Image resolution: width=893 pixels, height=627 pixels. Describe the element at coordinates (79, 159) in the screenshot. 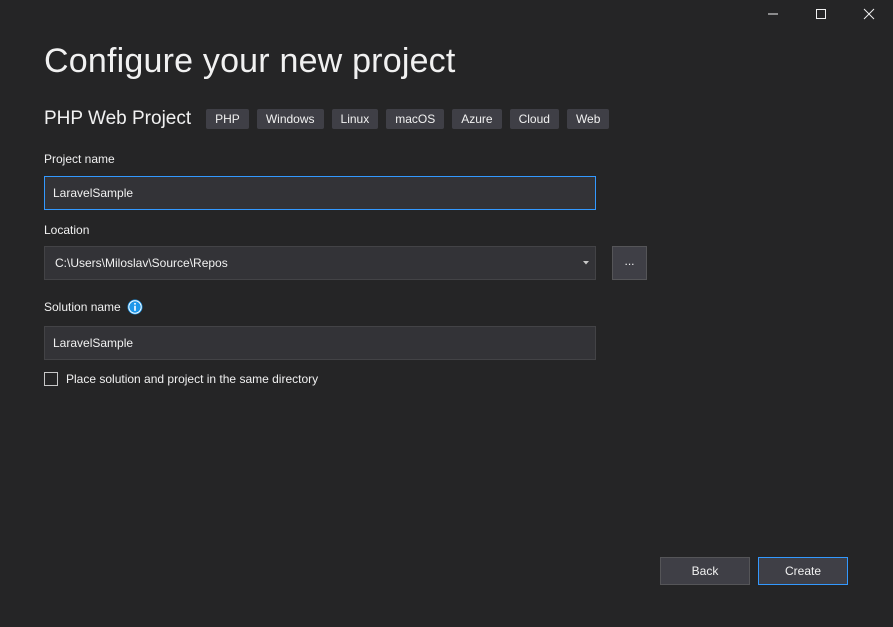

I see `project-name-label: Project name` at that location.